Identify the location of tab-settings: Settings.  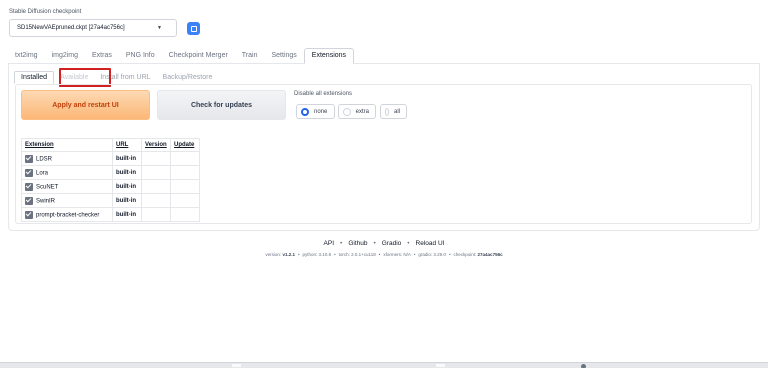
(284, 56).